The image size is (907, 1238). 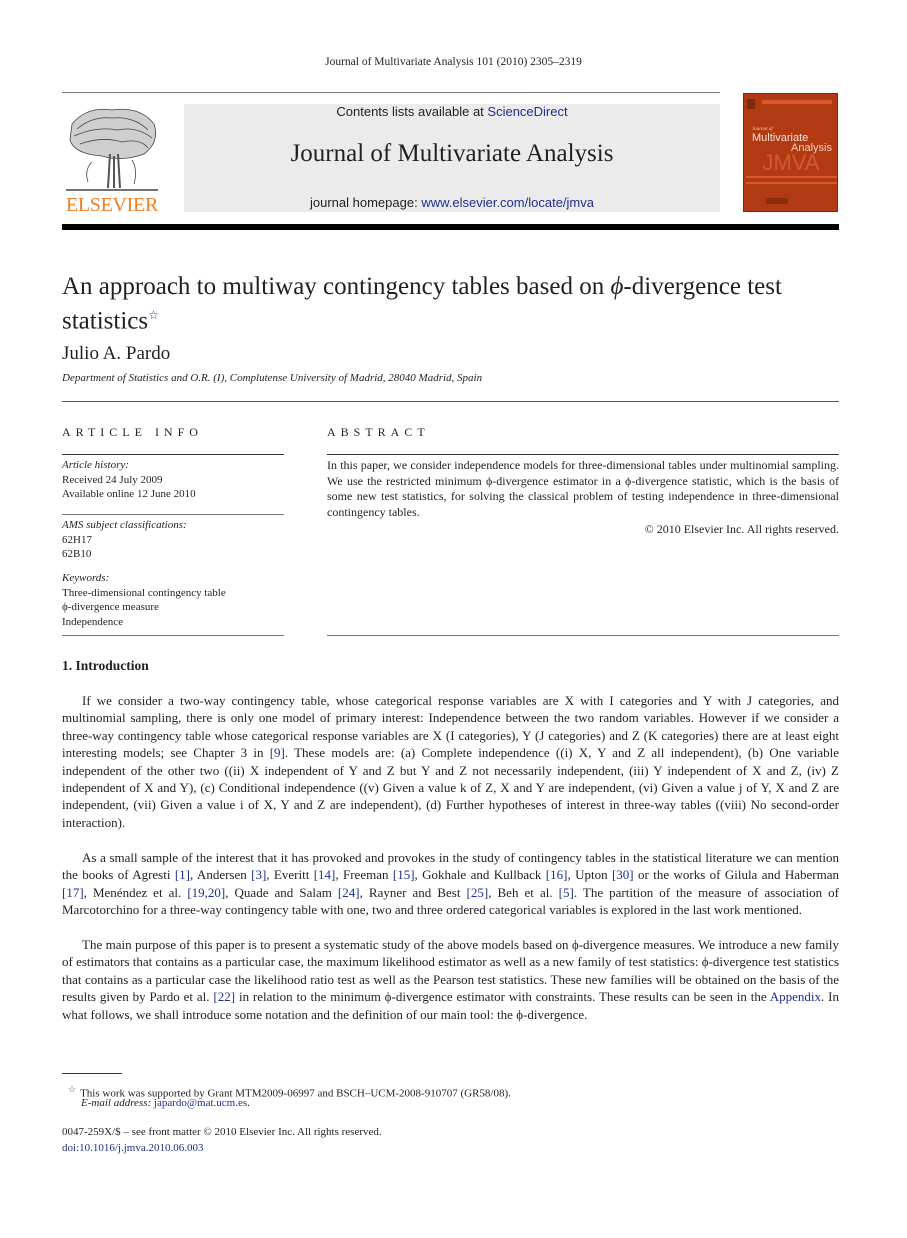 I want to click on homepage-prefix: journal homepage:, so click(x=366, y=202).